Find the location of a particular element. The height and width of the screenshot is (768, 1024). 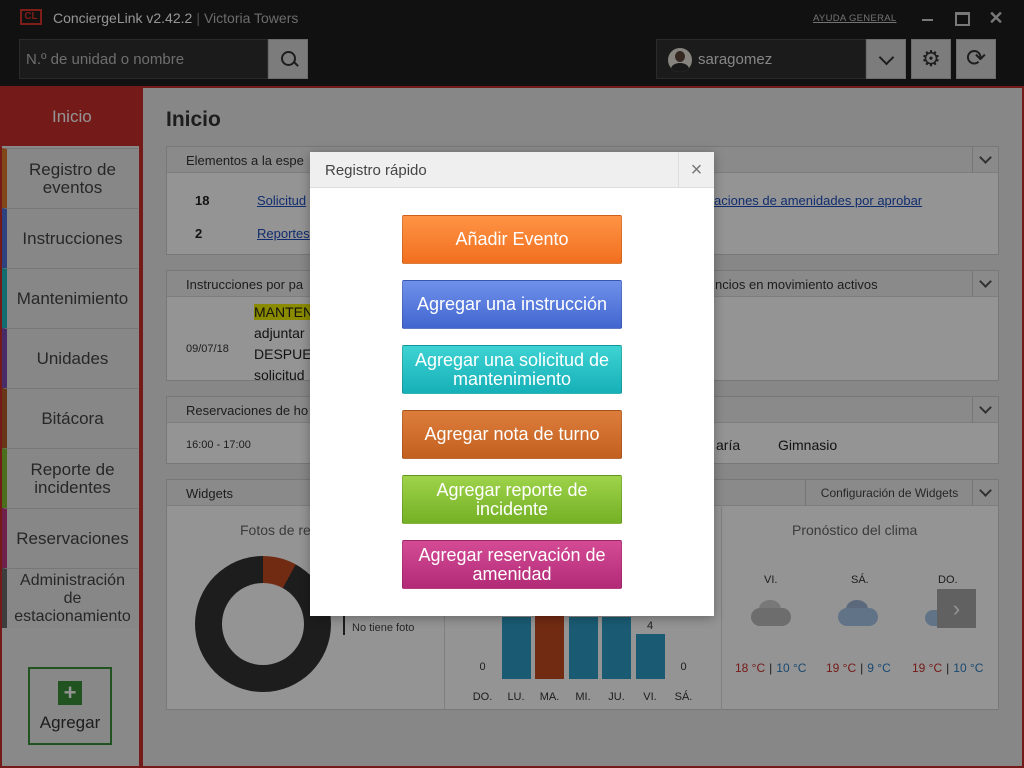

add-event-button: Añadir Evento is located at coordinates (512, 239).